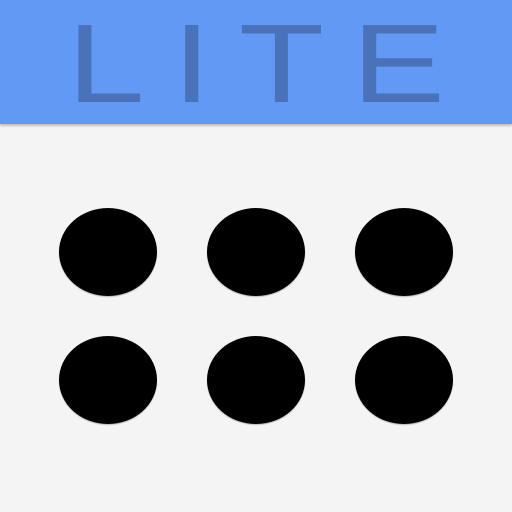  What do you see at coordinates (108, 252) in the screenshot?
I see `dot-row1-col1` at bounding box center [108, 252].